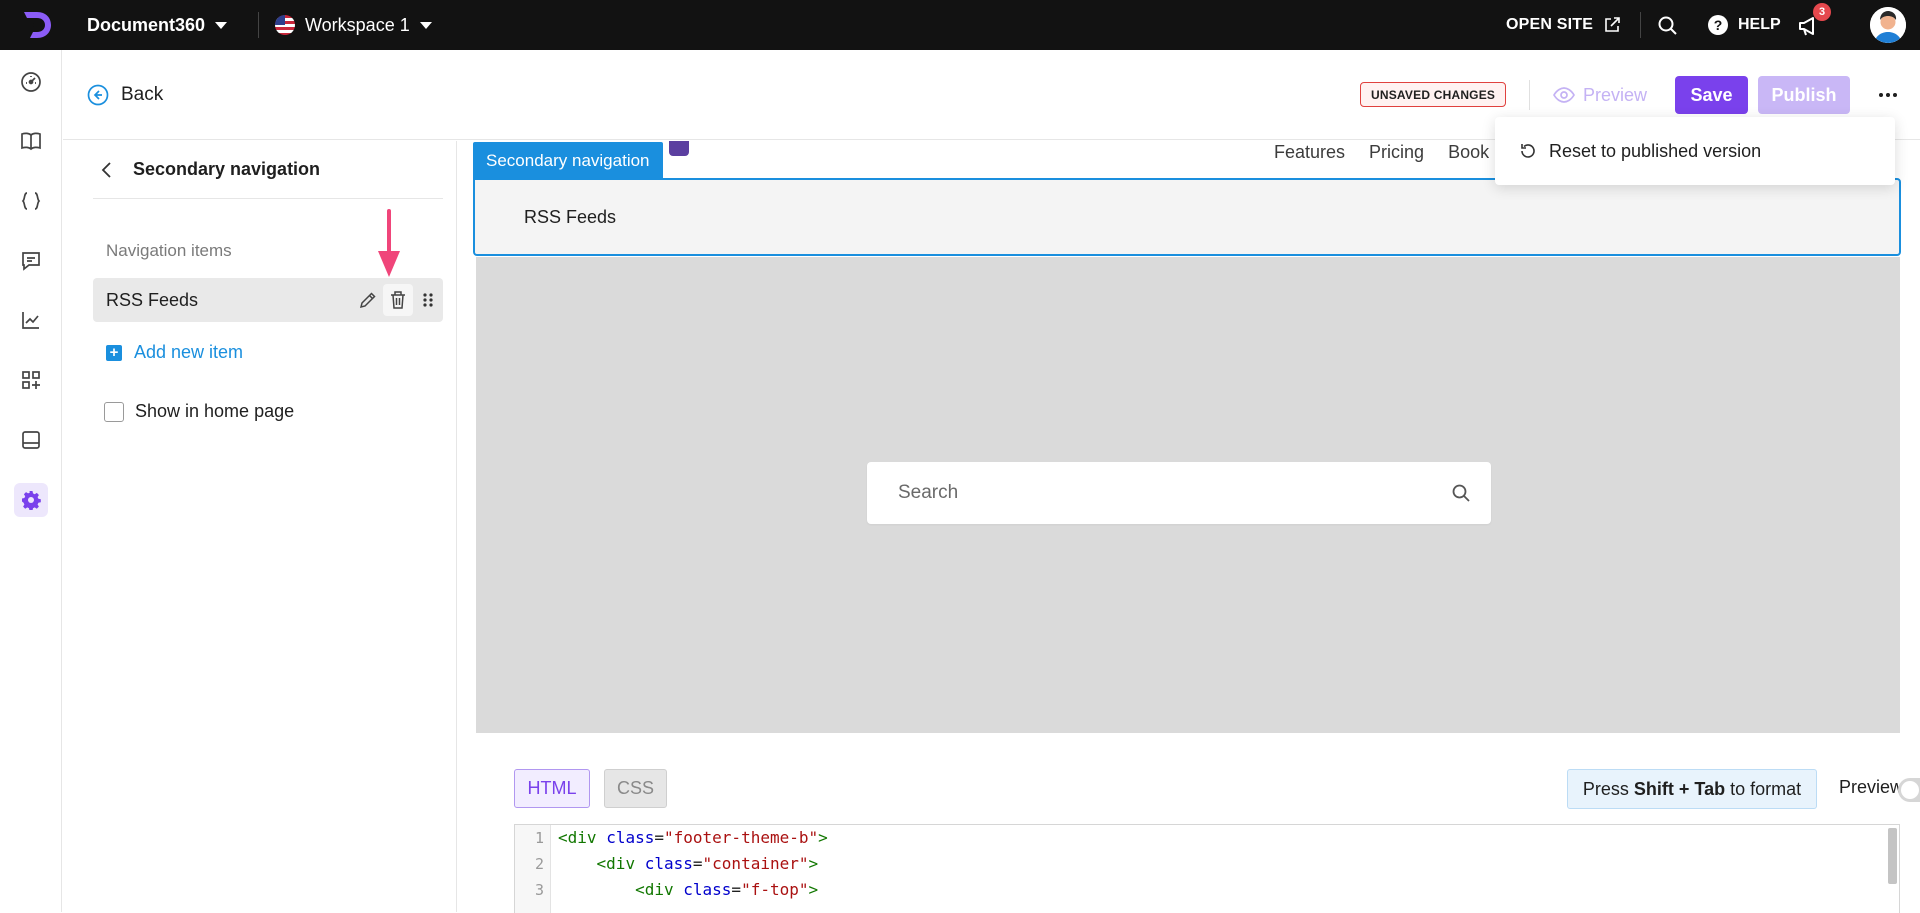 This screenshot has width=1920, height=913. What do you see at coordinates (1612, 24) in the screenshot?
I see `external-link-icon` at bounding box center [1612, 24].